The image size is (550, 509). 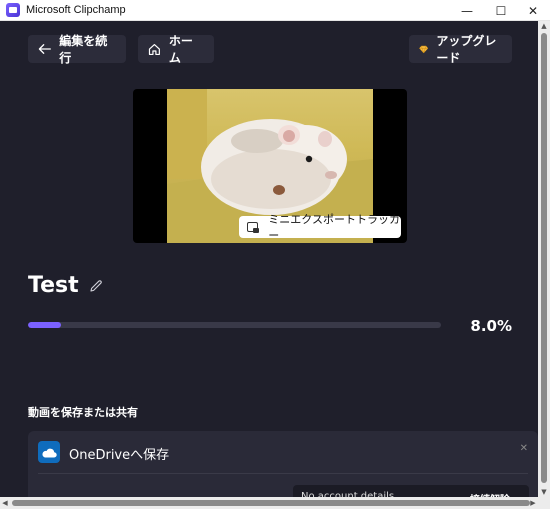 I want to click on vertical-scroll-thumb, so click(x=544, y=258).